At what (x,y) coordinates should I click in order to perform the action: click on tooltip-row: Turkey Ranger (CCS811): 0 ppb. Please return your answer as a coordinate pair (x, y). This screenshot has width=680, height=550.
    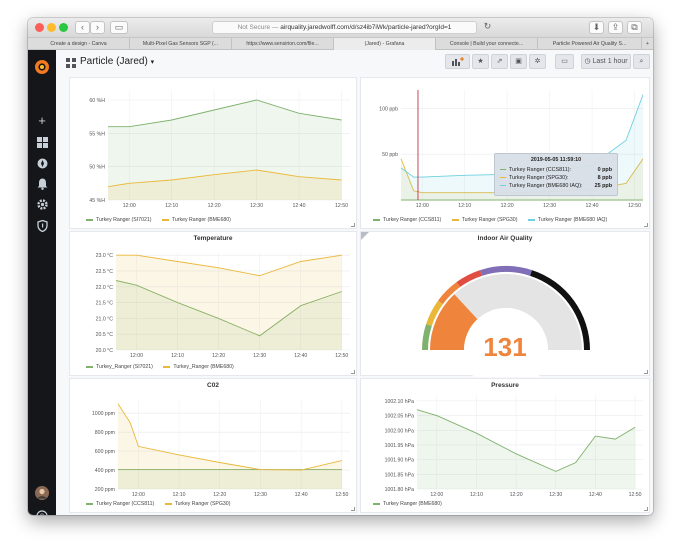
    Looking at the image, I should click on (556, 170).